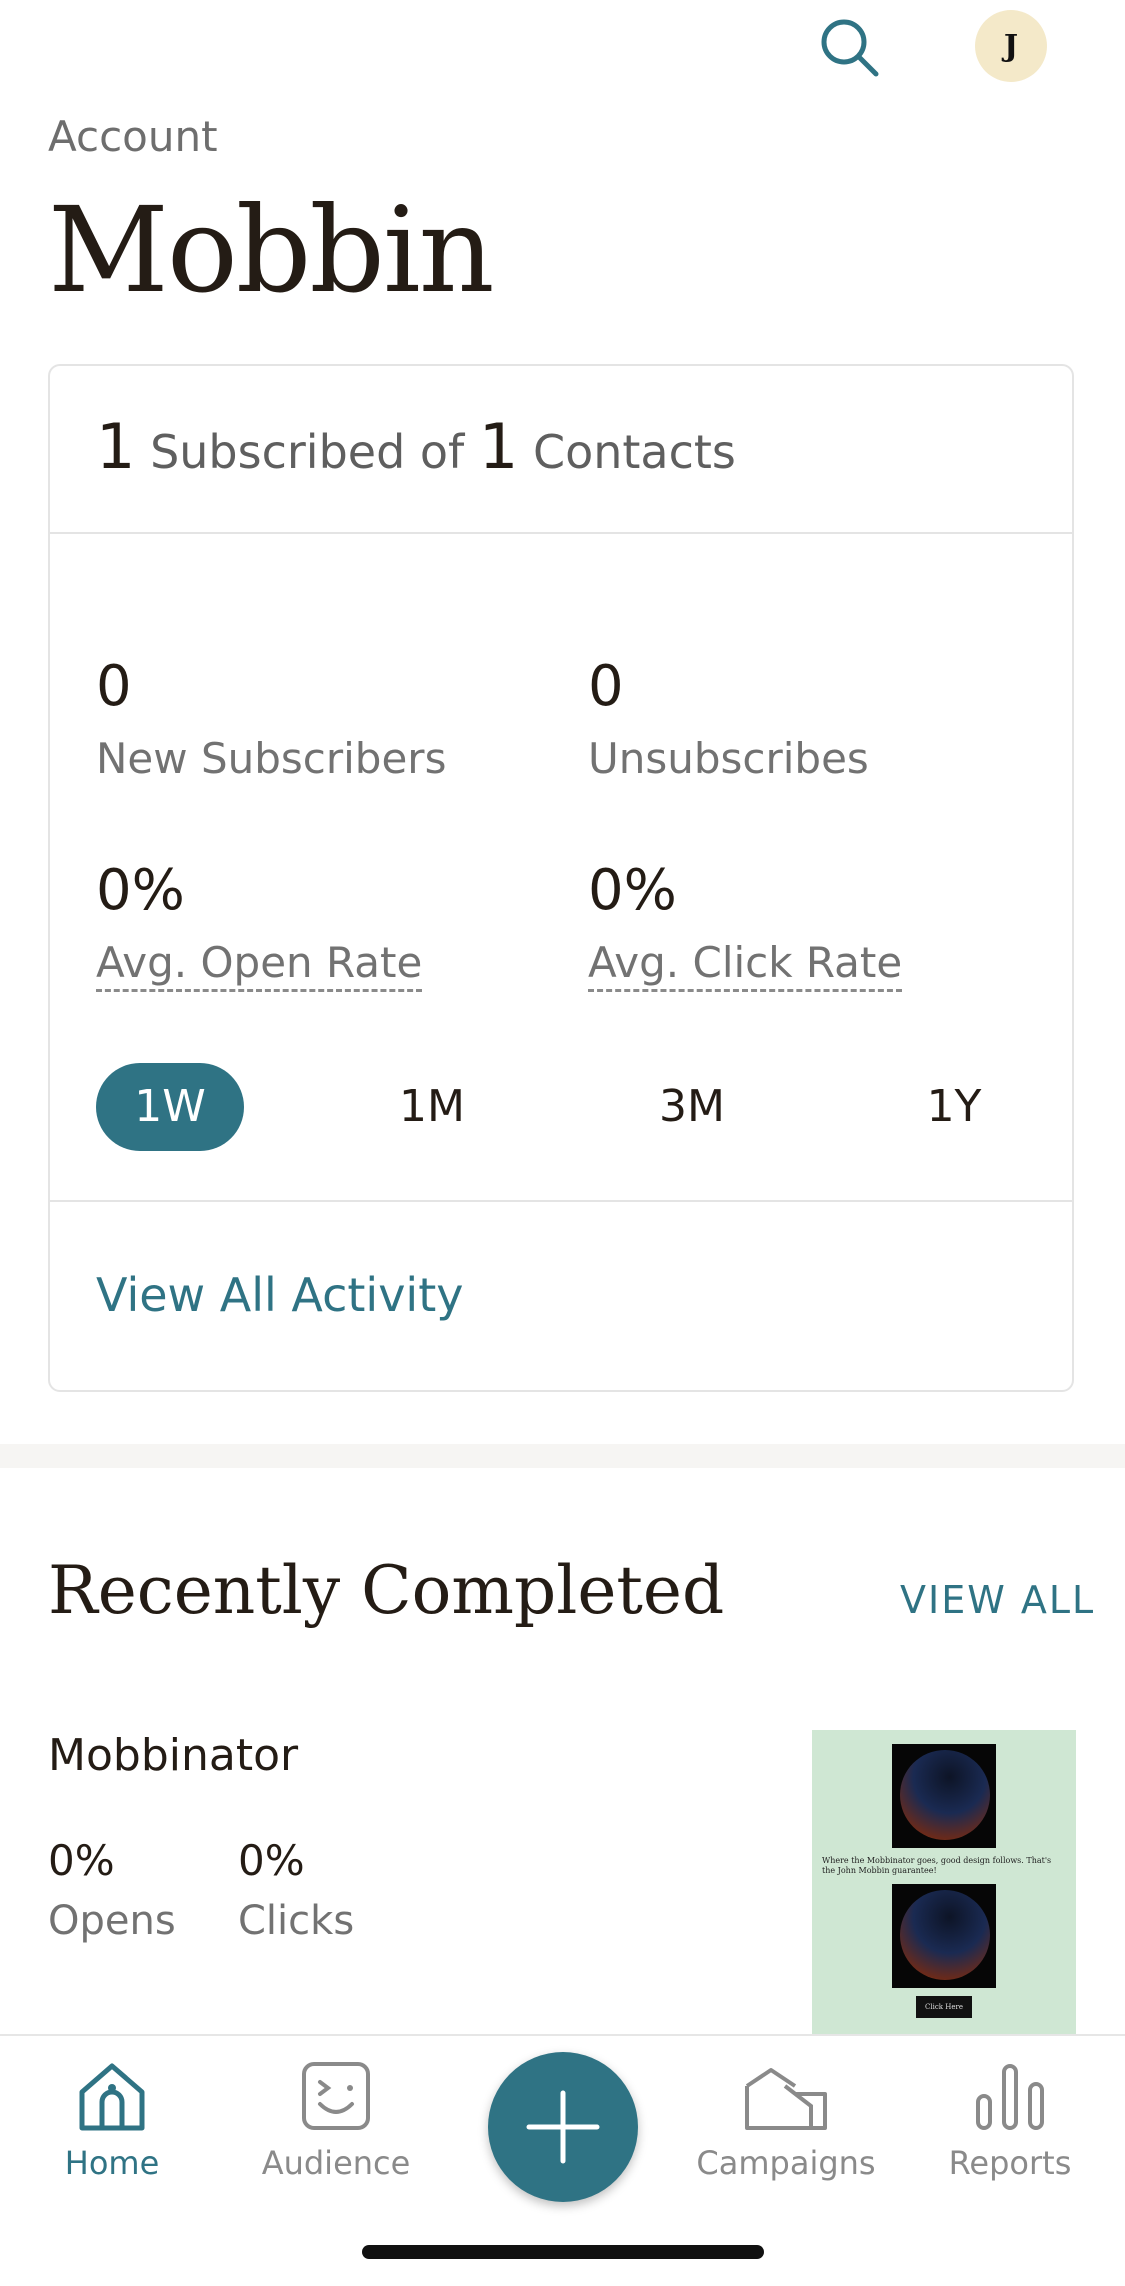 The width and height of the screenshot is (1125, 2286). What do you see at coordinates (692, 1107) in the screenshot?
I see `period-tab-3m: 3M` at bounding box center [692, 1107].